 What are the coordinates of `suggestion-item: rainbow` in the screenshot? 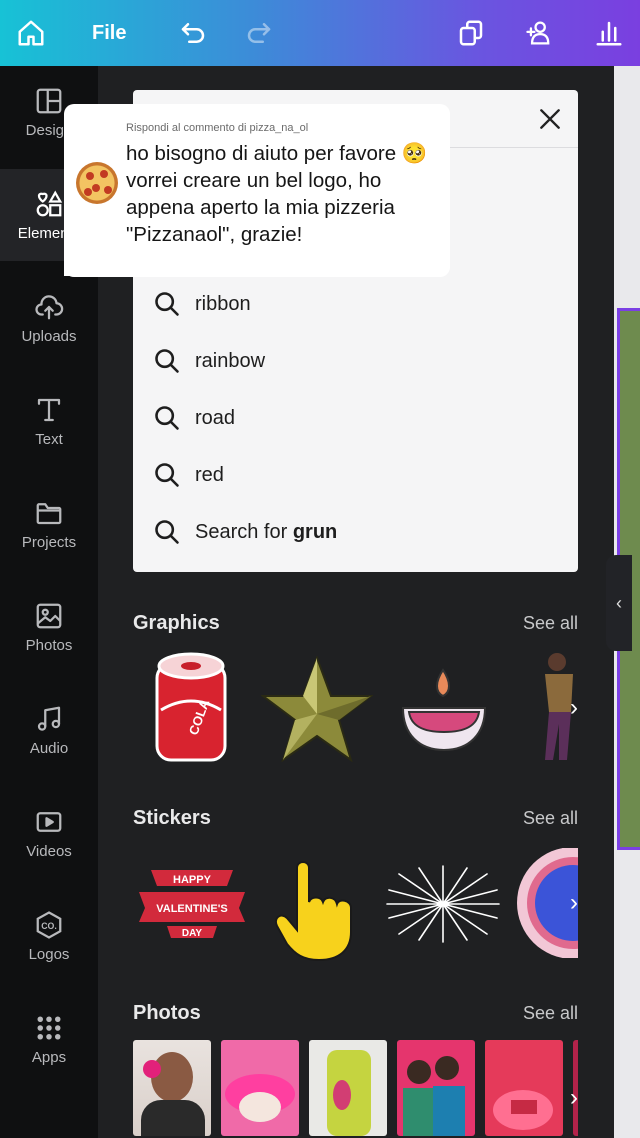 It's located at (353, 361).